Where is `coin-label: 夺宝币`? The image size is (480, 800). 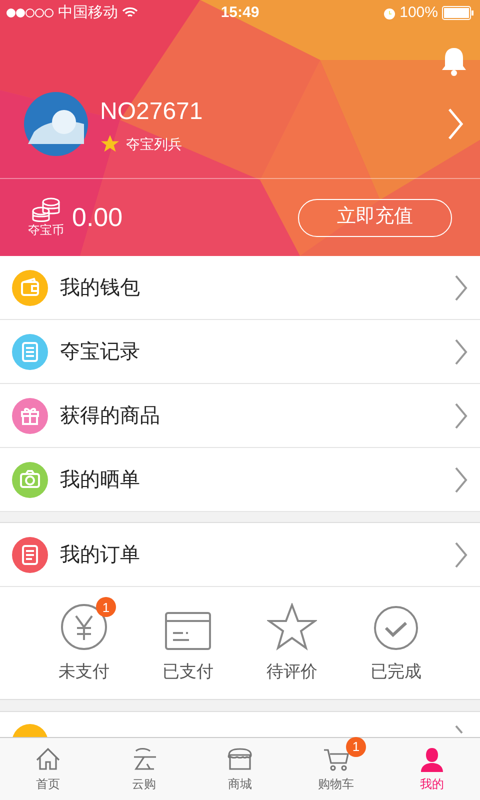
coin-label: 夺宝币 is located at coordinates (46, 230).